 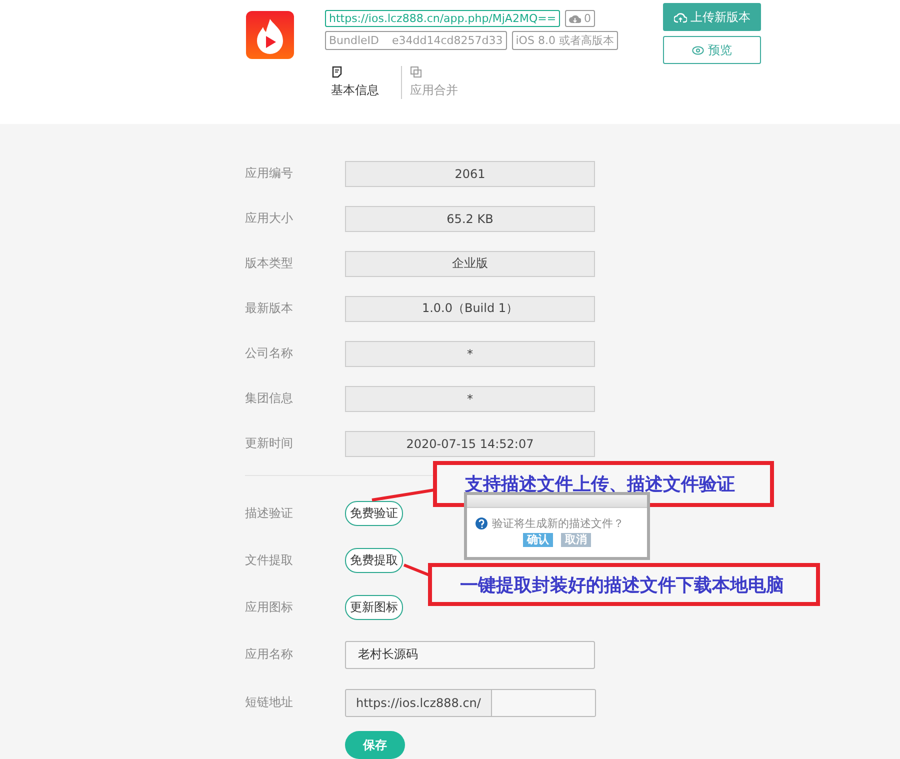 What do you see at coordinates (374, 560) in the screenshot?
I see `action-button: 免费提取` at bounding box center [374, 560].